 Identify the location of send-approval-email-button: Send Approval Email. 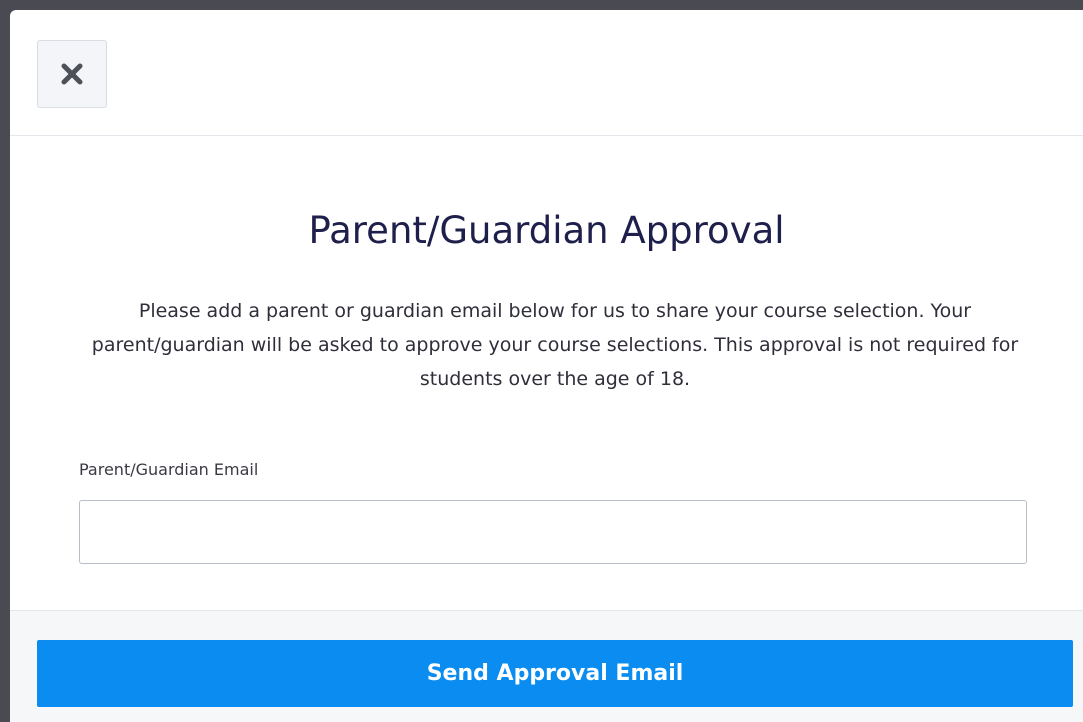
(555, 673).